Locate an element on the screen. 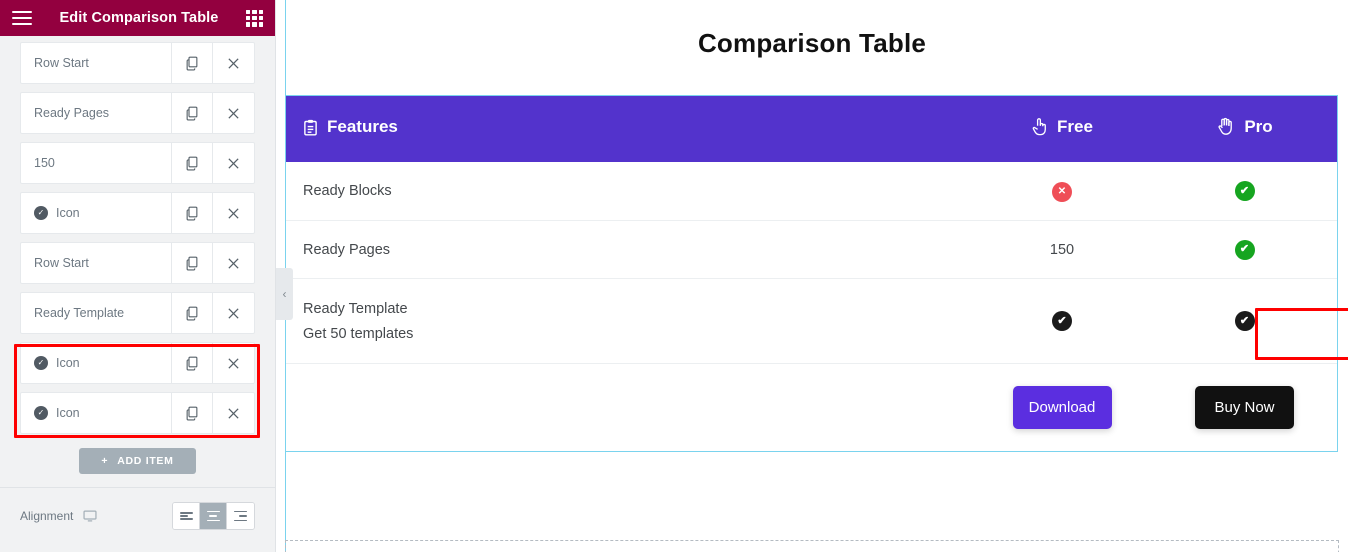 This screenshot has height=552, width=1348. table-row: Ready Blocks ✕ ✔ is located at coordinates (811, 191).